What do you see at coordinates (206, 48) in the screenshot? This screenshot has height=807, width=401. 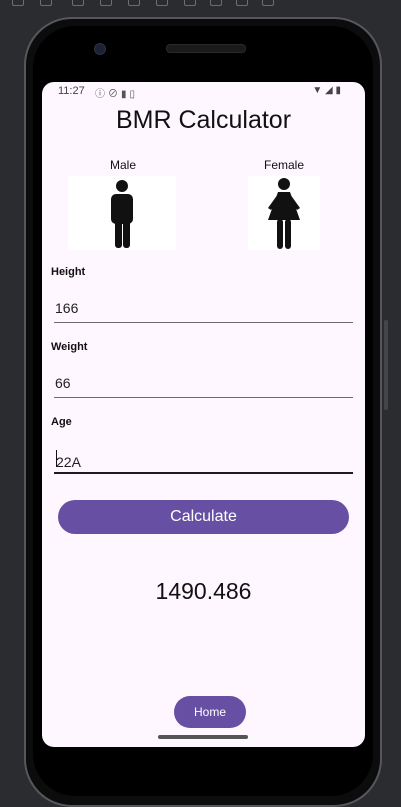 I see `earpiece-speaker` at bounding box center [206, 48].